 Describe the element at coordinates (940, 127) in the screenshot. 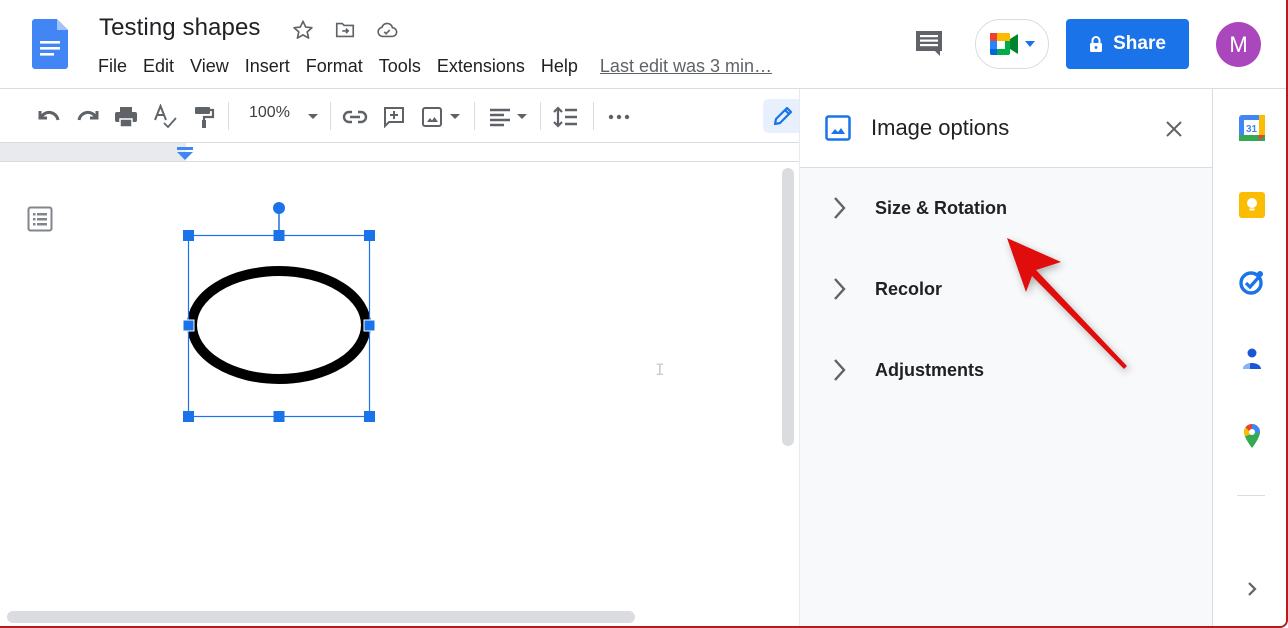

I see `panel-title: Image options` at that location.